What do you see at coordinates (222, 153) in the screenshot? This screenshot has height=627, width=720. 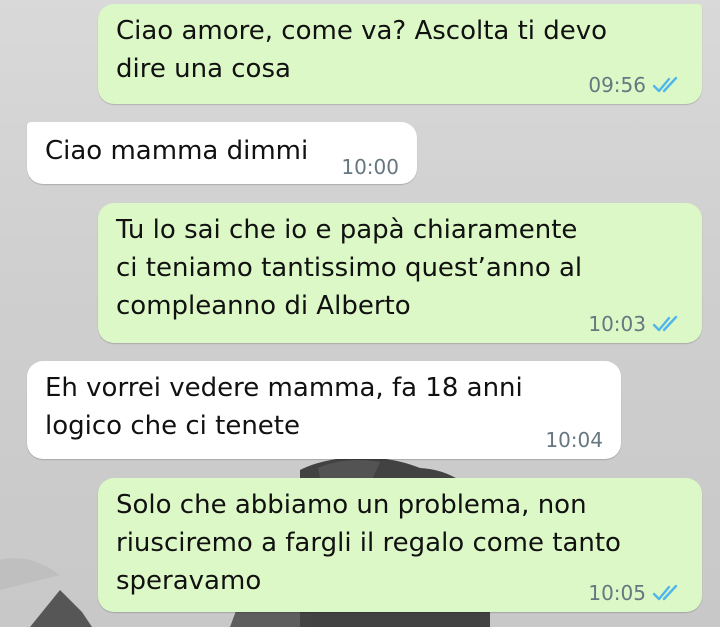 I see `message-bubble-incoming: Ciao mamma dimmi 10:00` at bounding box center [222, 153].